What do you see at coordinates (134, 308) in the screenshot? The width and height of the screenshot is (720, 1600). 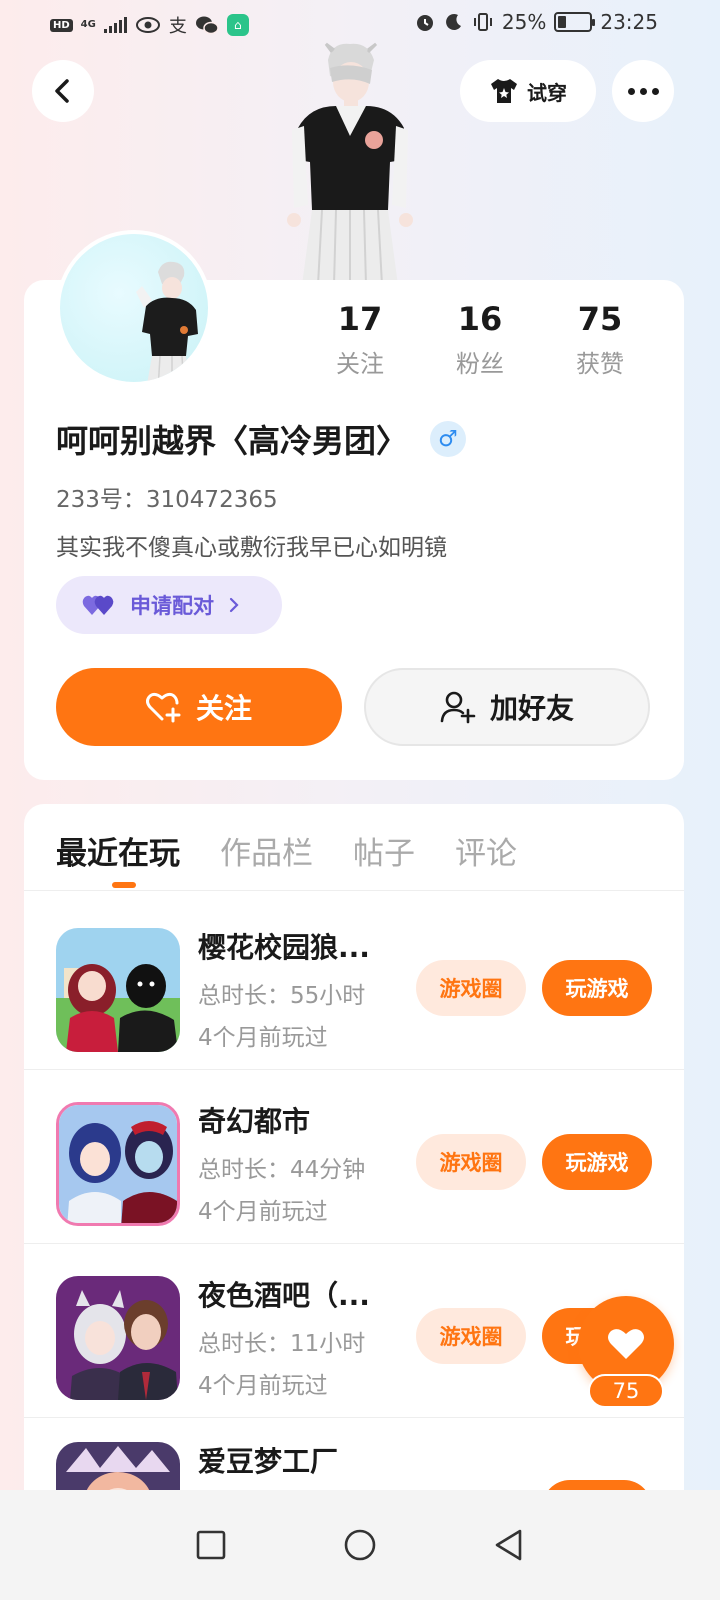 I see `avatar` at bounding box center [134, 308].